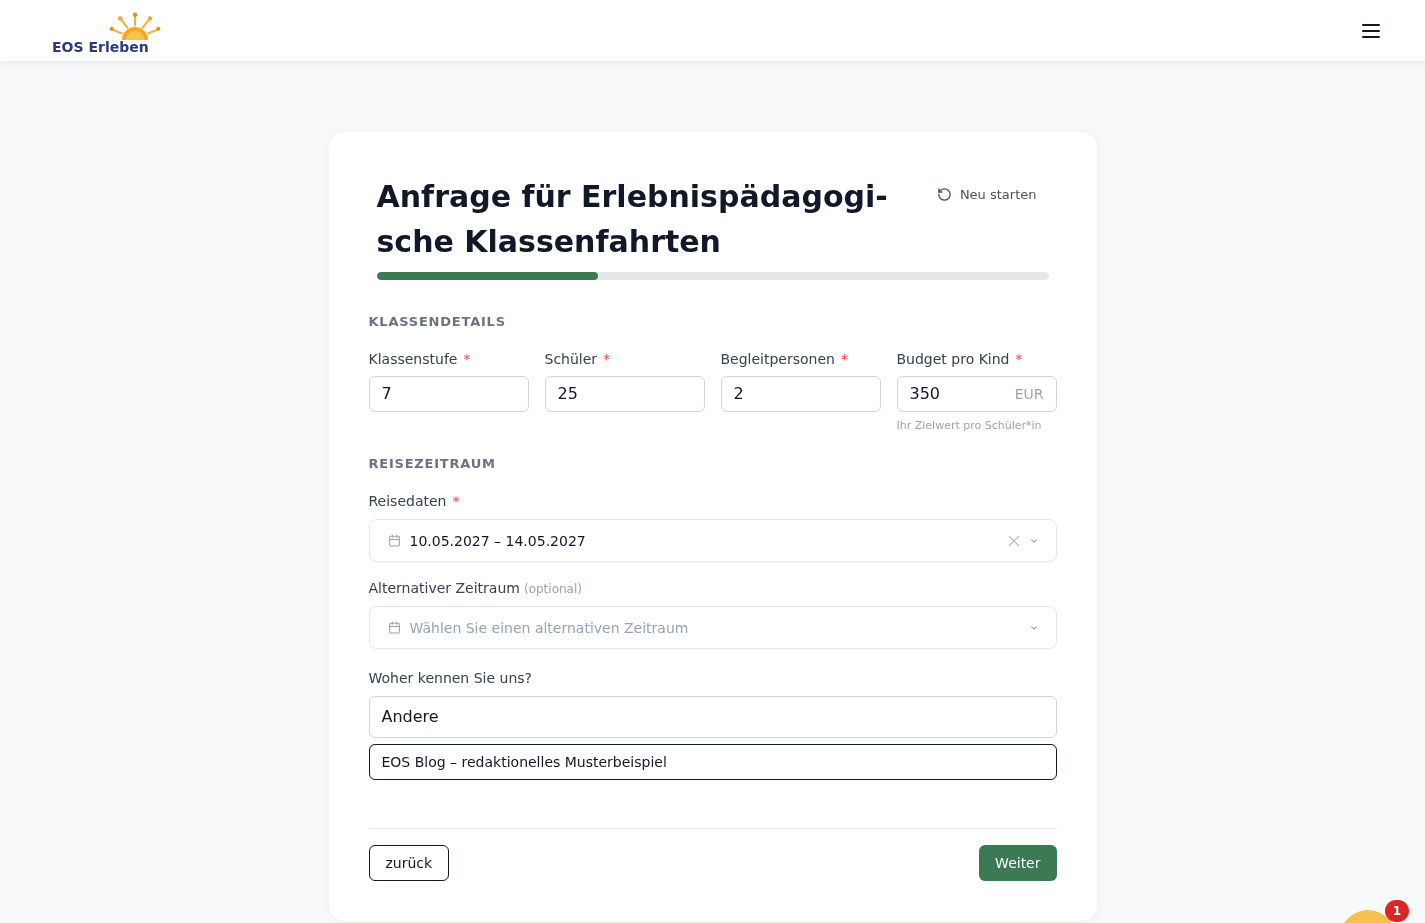 Image resolution: width=1425 pixels, height=923 pixels. What do you see at coordinates (632, 219) in the screenshot?
I see `form-title: Anfrage für Erlebnispädagogi-sche Klassenfahrten` at bounding box center [632, 219].